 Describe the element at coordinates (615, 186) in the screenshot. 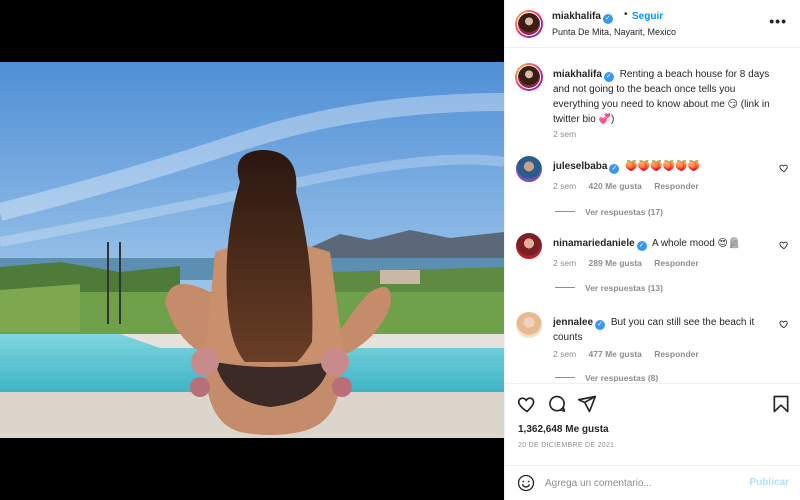

I see `comment-likes: 420 Me gusta` at that location.